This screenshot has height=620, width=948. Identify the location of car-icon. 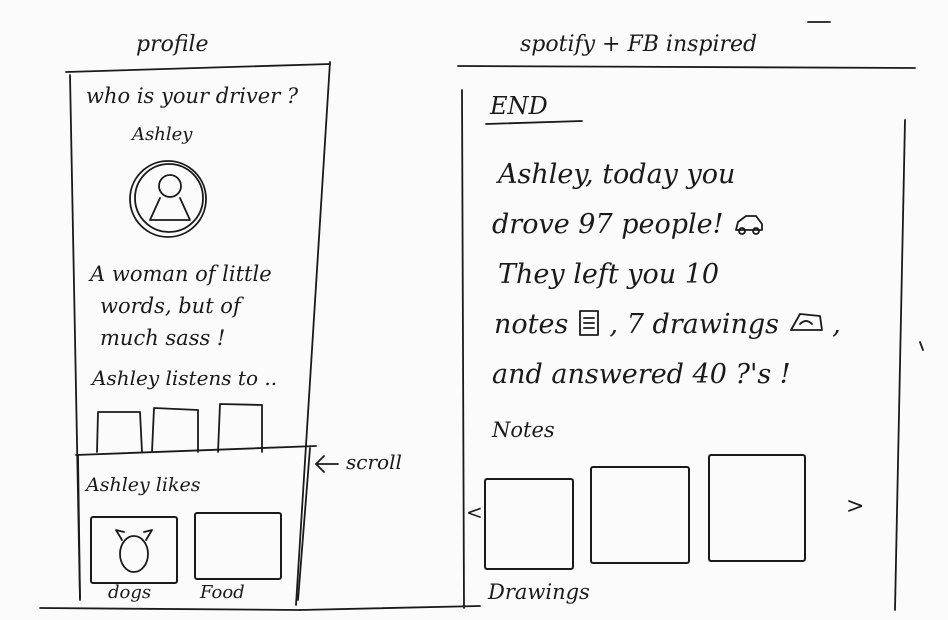
(749, 225).